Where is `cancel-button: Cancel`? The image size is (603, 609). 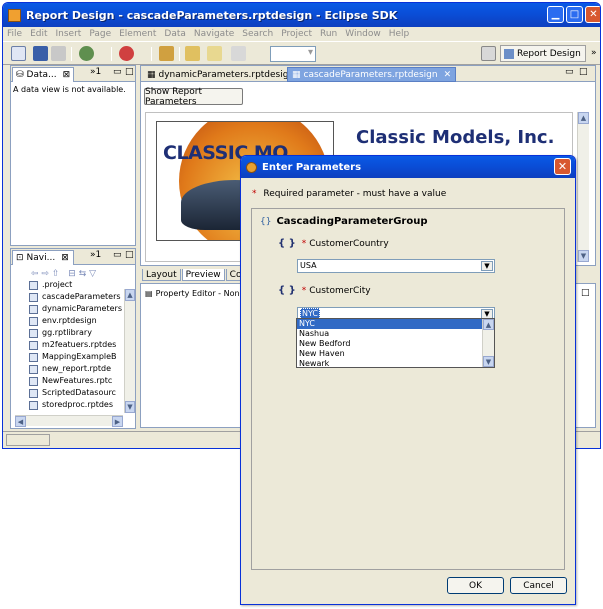 cancel-button: Cancel is located at coordinates (538, 585).